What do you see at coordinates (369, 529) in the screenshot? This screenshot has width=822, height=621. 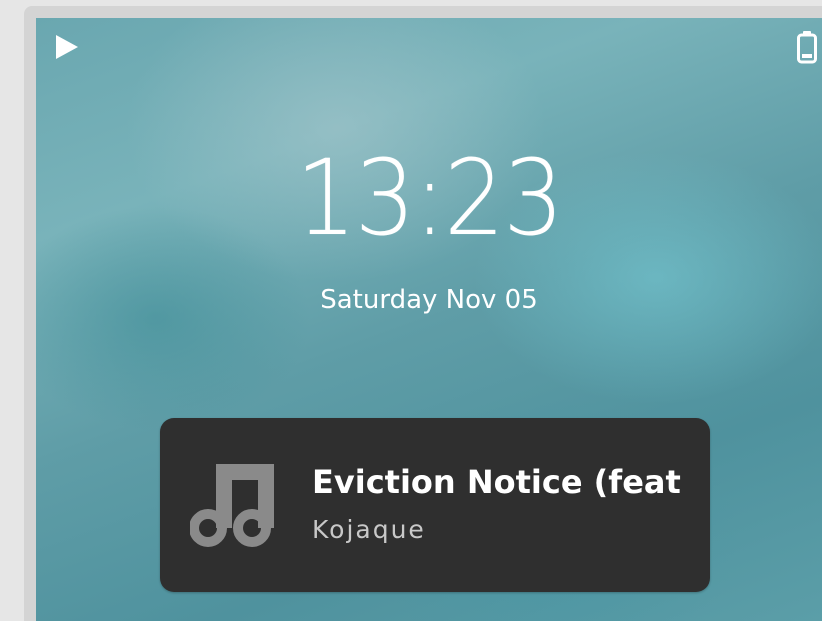 I see `track-artist: Kojaque` at bounding box center [369, 529].